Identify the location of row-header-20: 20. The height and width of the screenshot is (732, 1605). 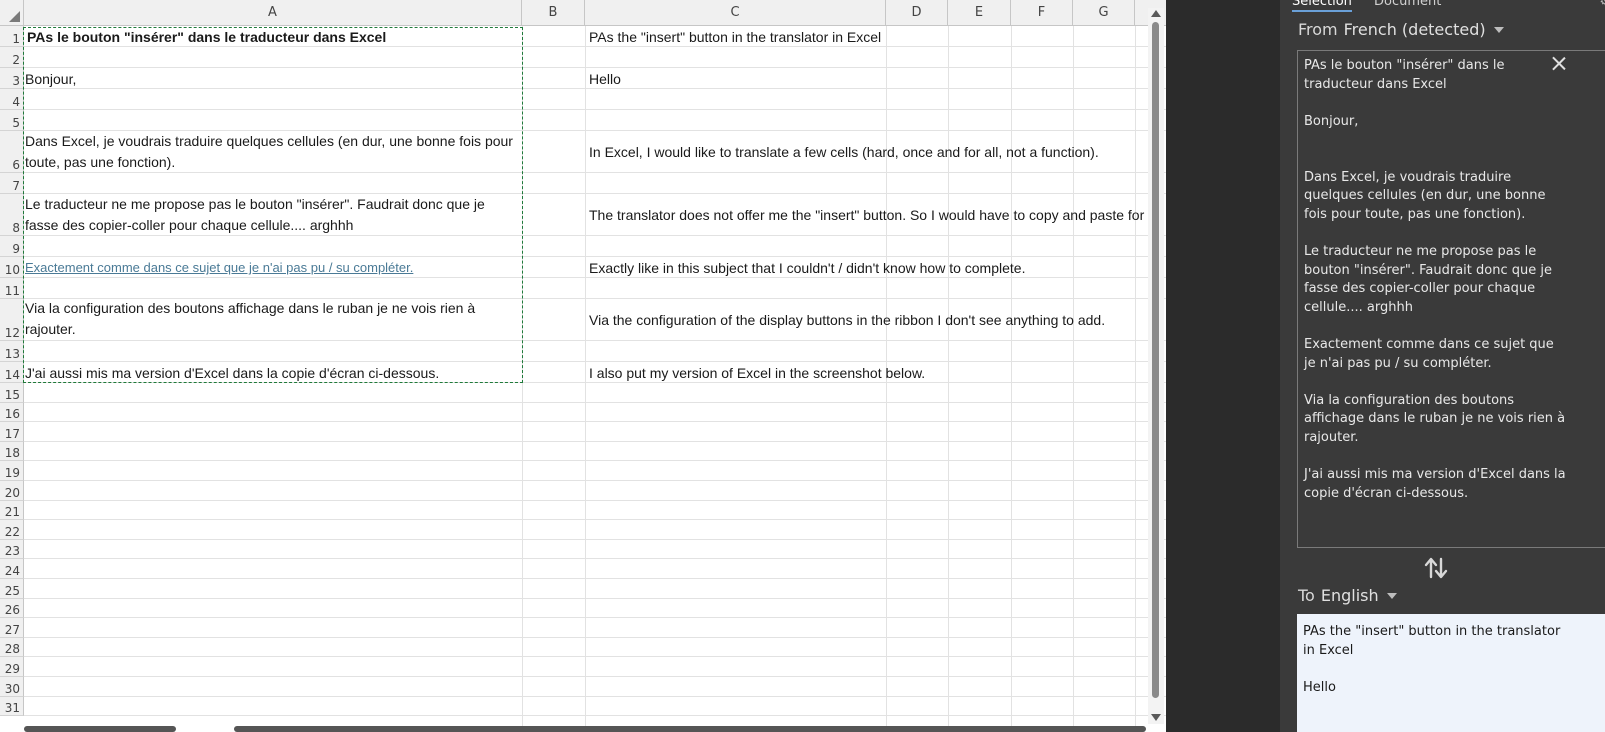
(12, 491).